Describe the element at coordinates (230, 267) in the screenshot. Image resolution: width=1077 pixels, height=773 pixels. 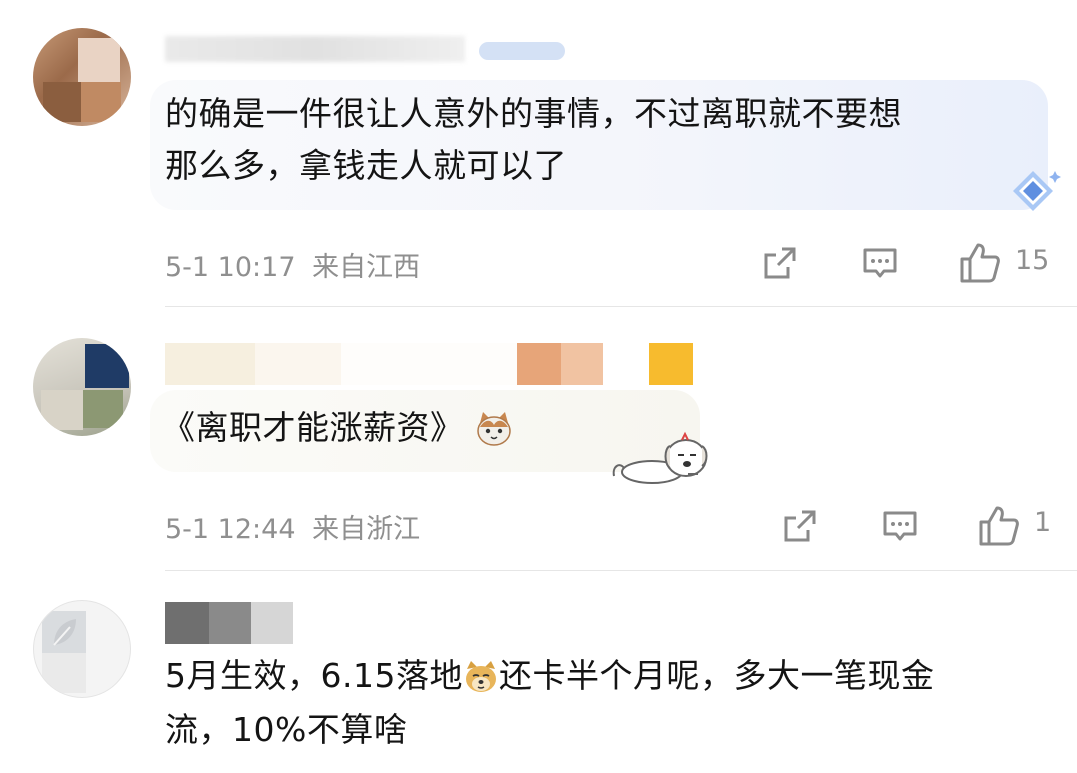
I see `timestamp: 5-1 10:17` at that location.